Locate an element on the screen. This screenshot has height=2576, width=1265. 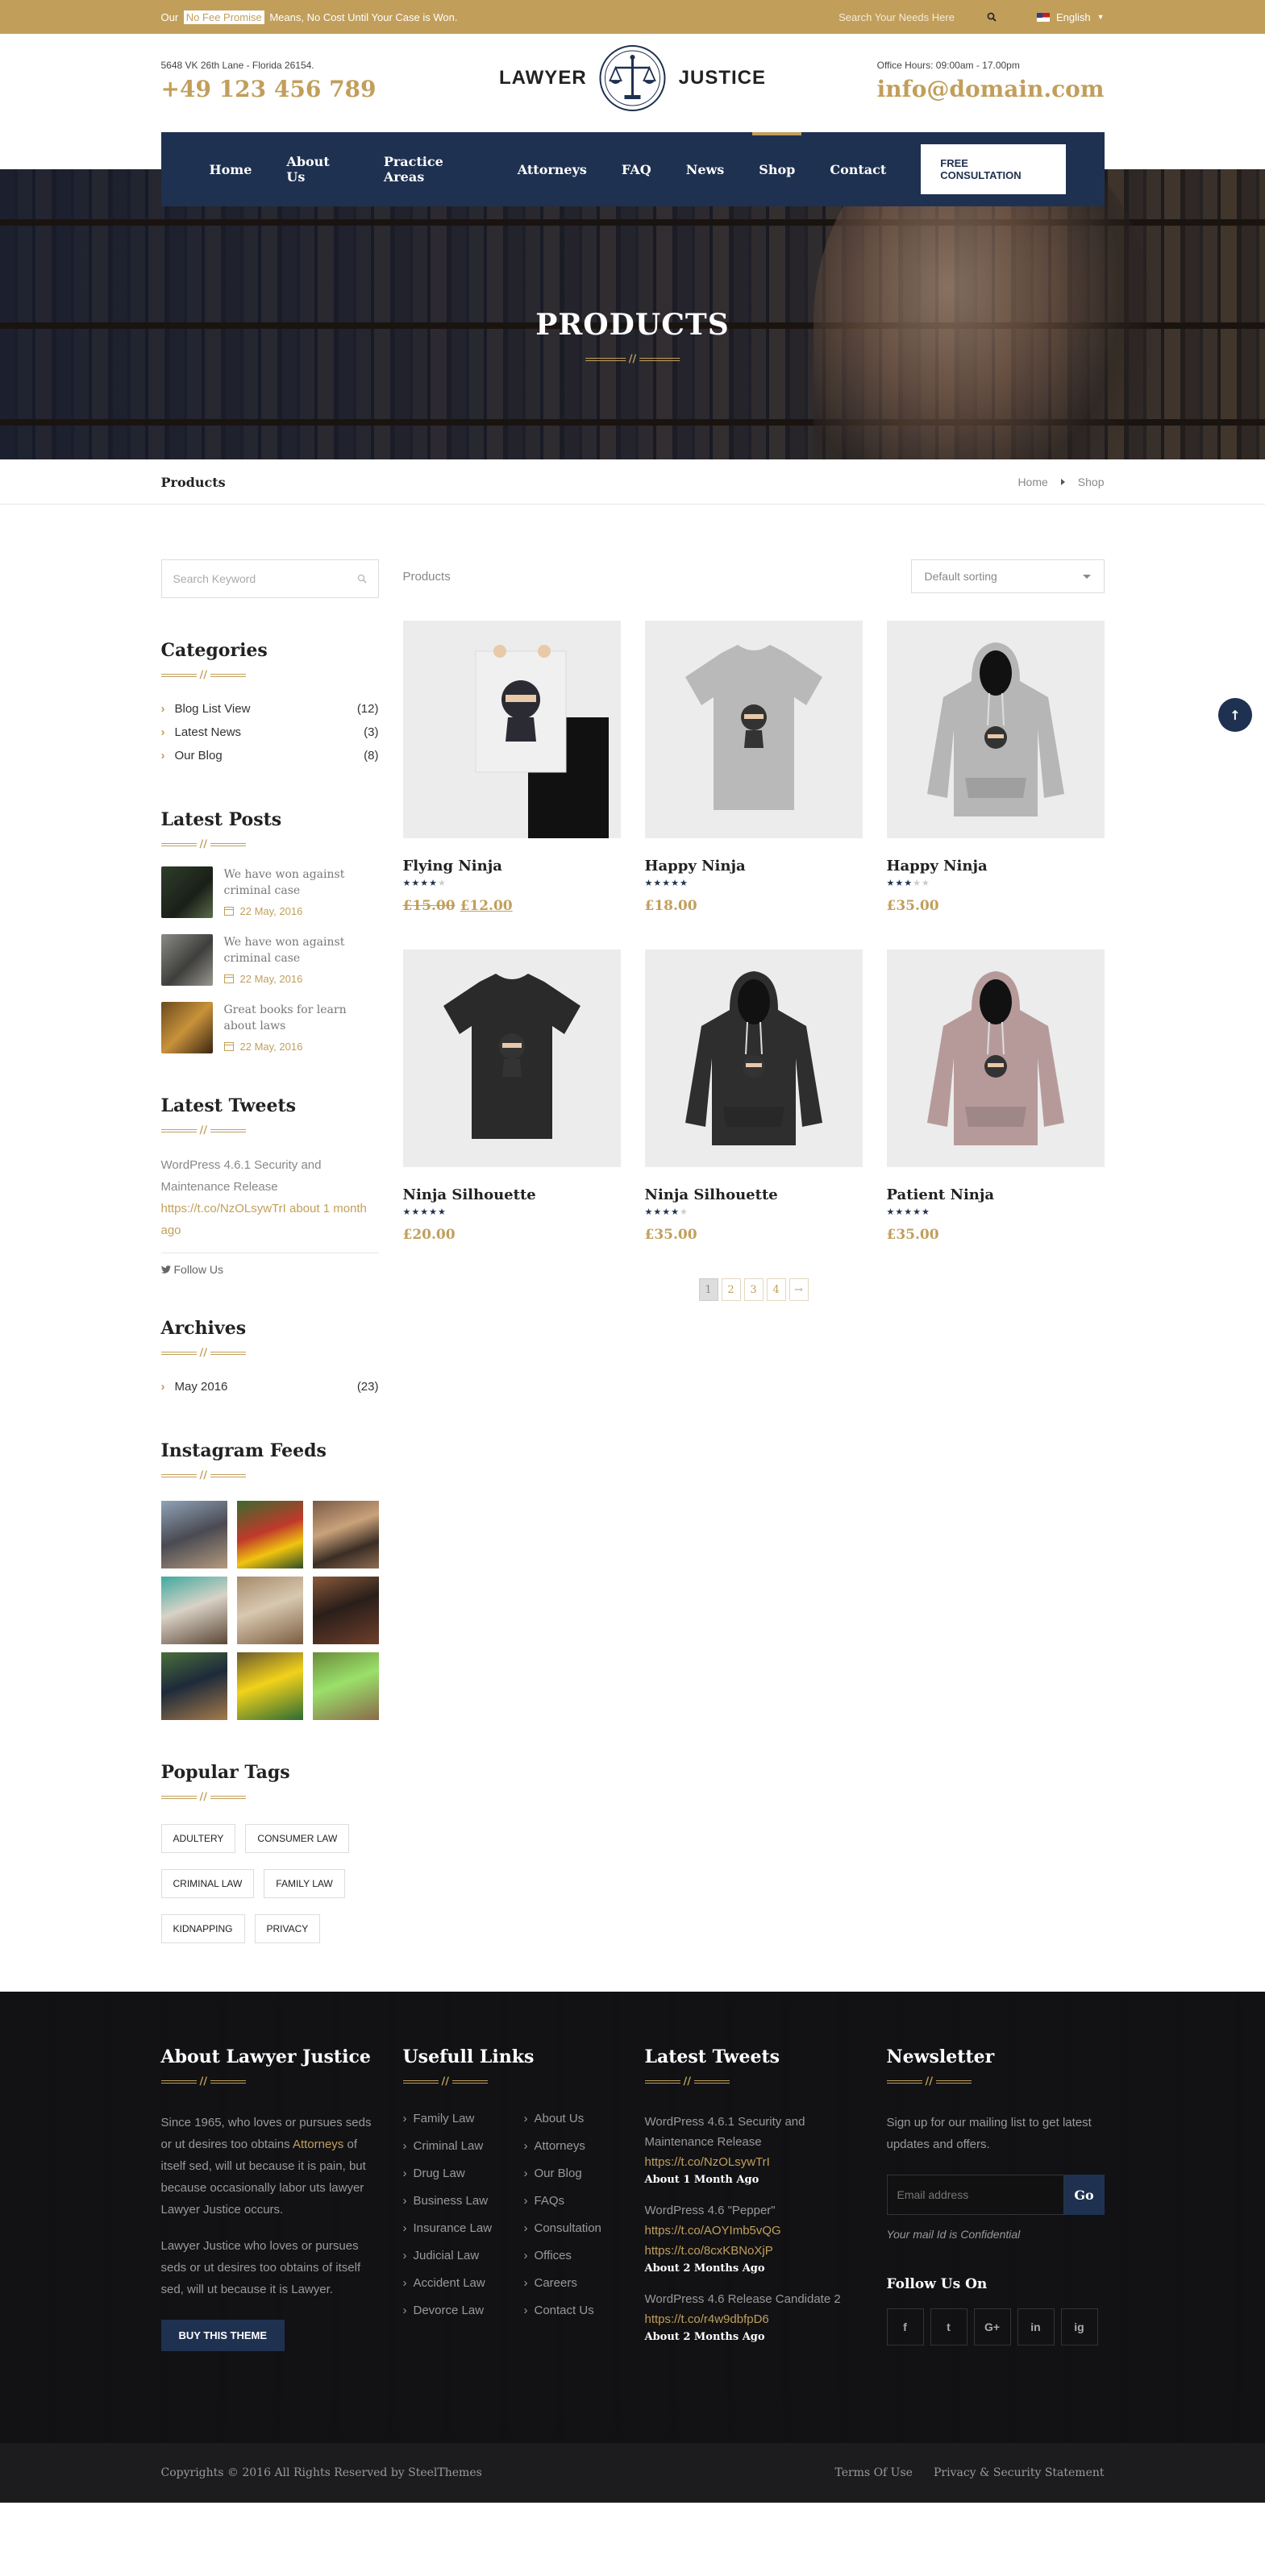
footer-link: Family Law is located at coordinates (463, 2118).